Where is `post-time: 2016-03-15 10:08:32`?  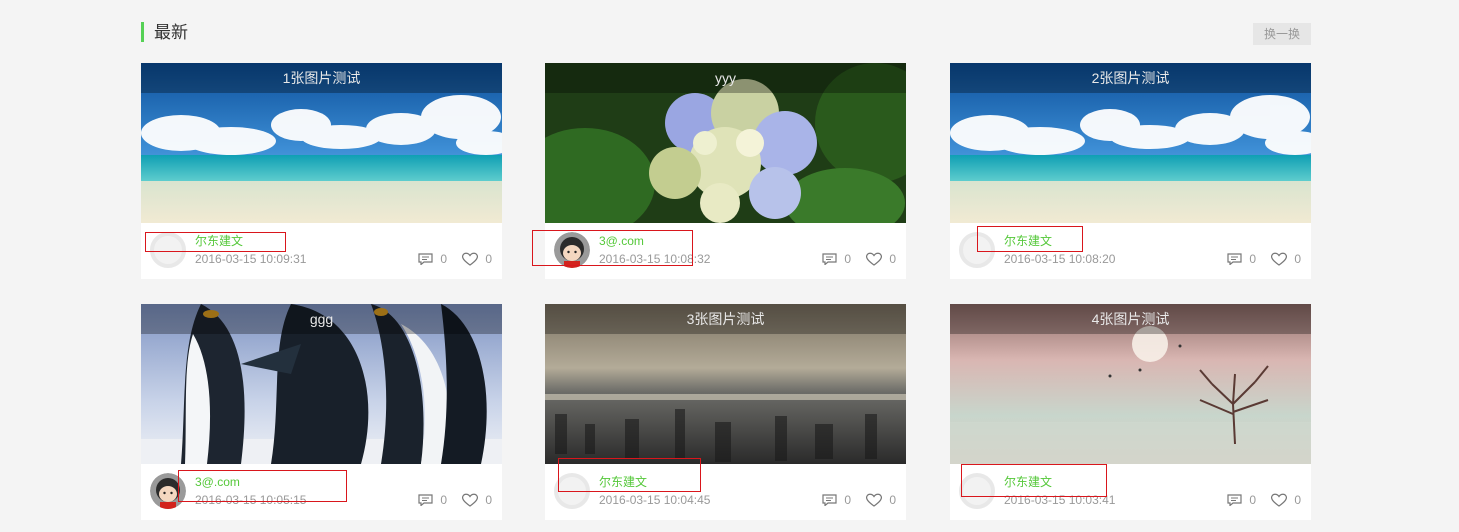 post-time: 2016-03-15 10:08:32 is located at coordinates (655, 259).